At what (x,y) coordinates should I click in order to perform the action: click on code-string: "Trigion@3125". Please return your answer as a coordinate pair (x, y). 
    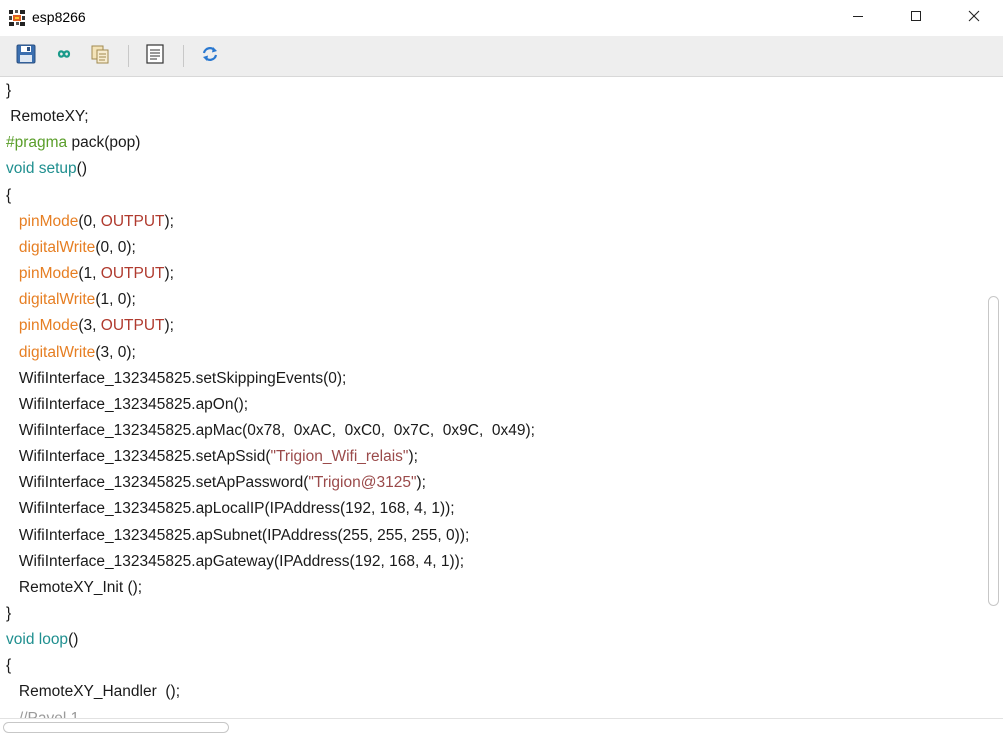
    Looking at the image, I should click on (362, 483).